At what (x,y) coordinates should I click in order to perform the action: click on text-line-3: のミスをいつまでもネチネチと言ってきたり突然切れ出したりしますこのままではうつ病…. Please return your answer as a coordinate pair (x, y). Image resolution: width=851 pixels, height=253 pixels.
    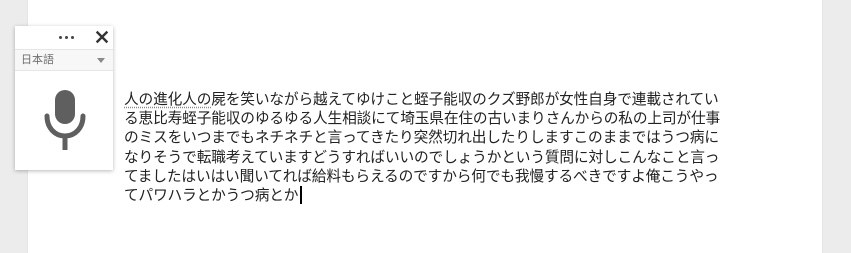
    Looking at the image, I should click on (421, 138).